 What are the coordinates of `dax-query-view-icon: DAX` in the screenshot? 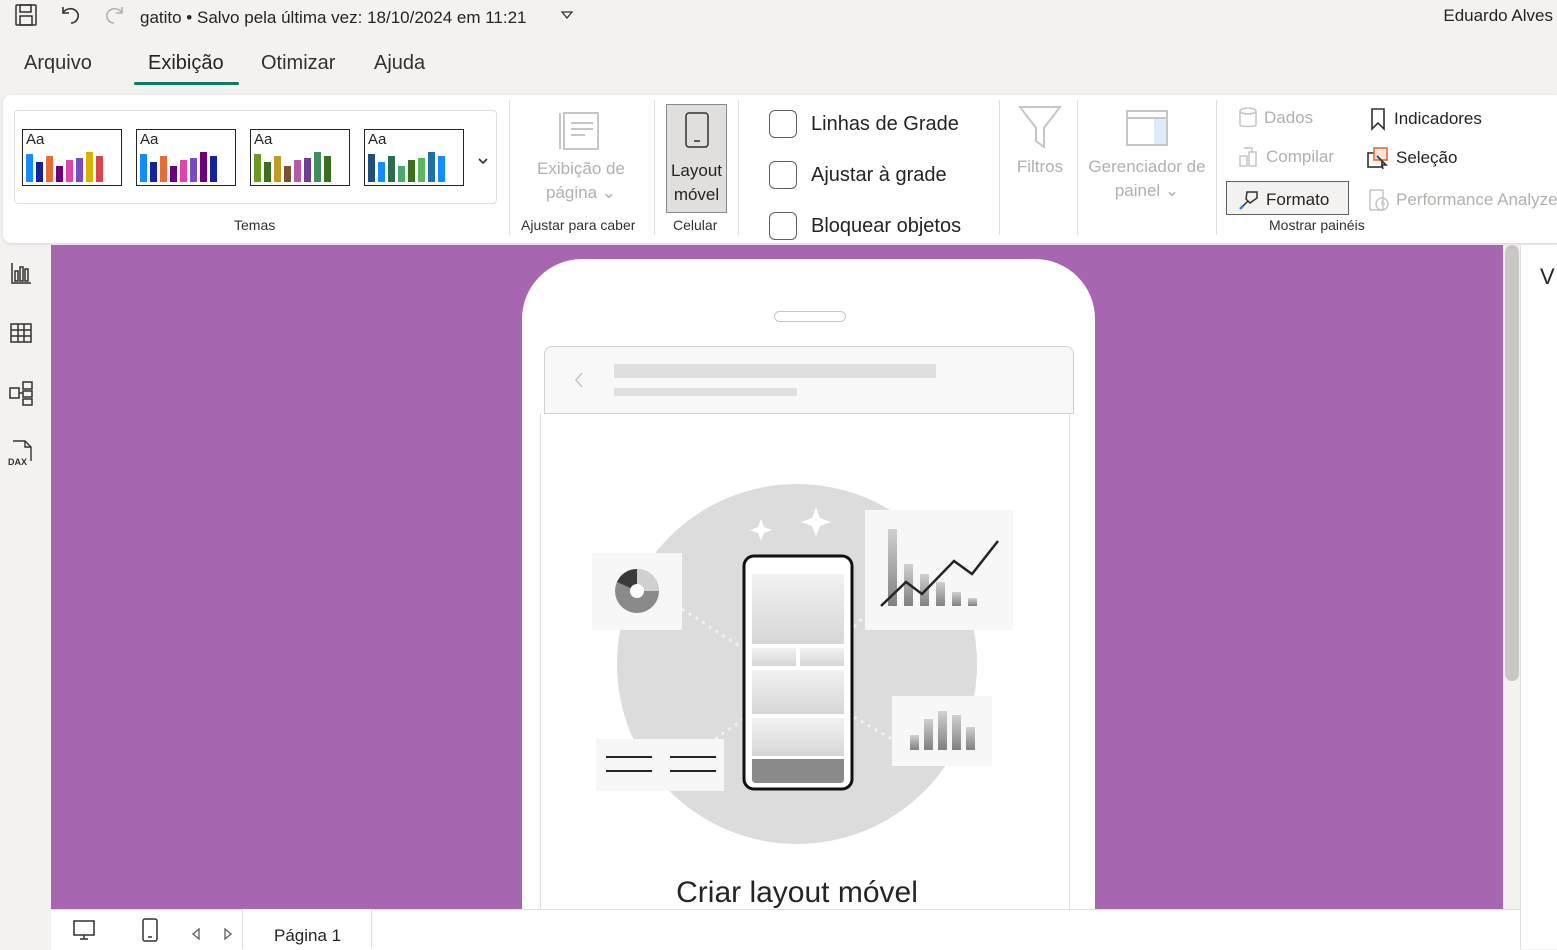 It's located at (21, 453).